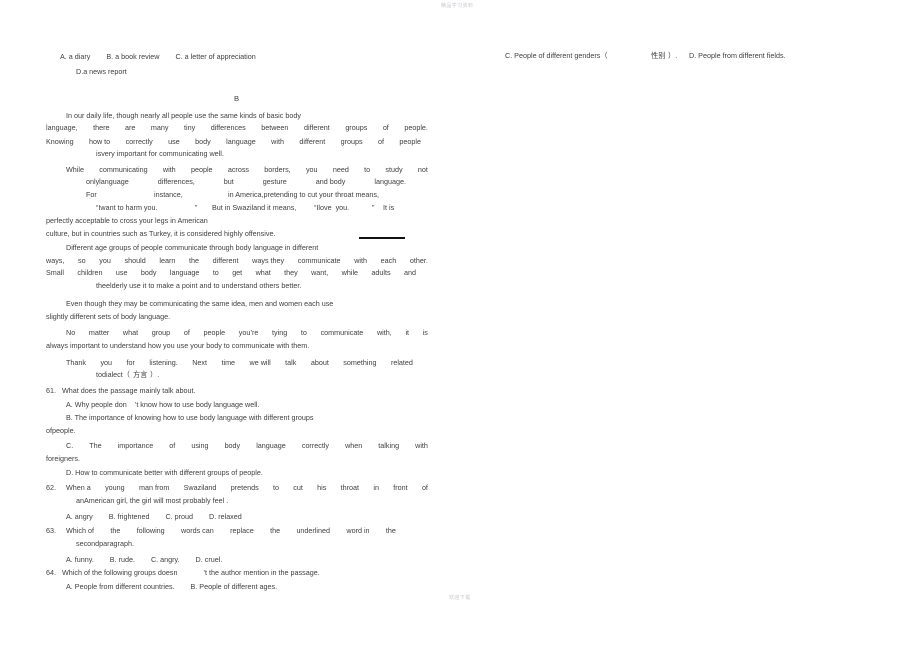  What do you see at coordinates (127, 207) in the screenshot?
I see `passage-p2-line4-a: “Iwant to harm you.` at bounding box center [127, 207].